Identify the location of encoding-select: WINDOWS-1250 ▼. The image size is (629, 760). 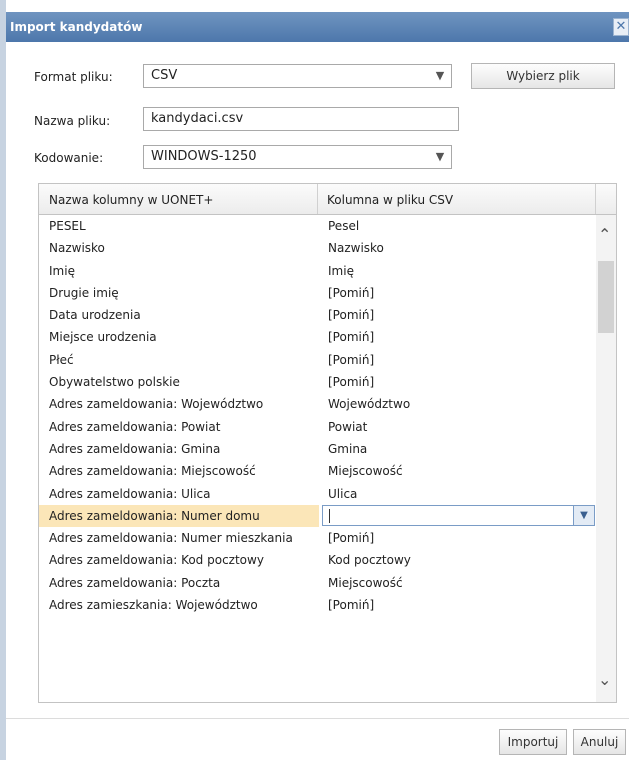
(297, 157).